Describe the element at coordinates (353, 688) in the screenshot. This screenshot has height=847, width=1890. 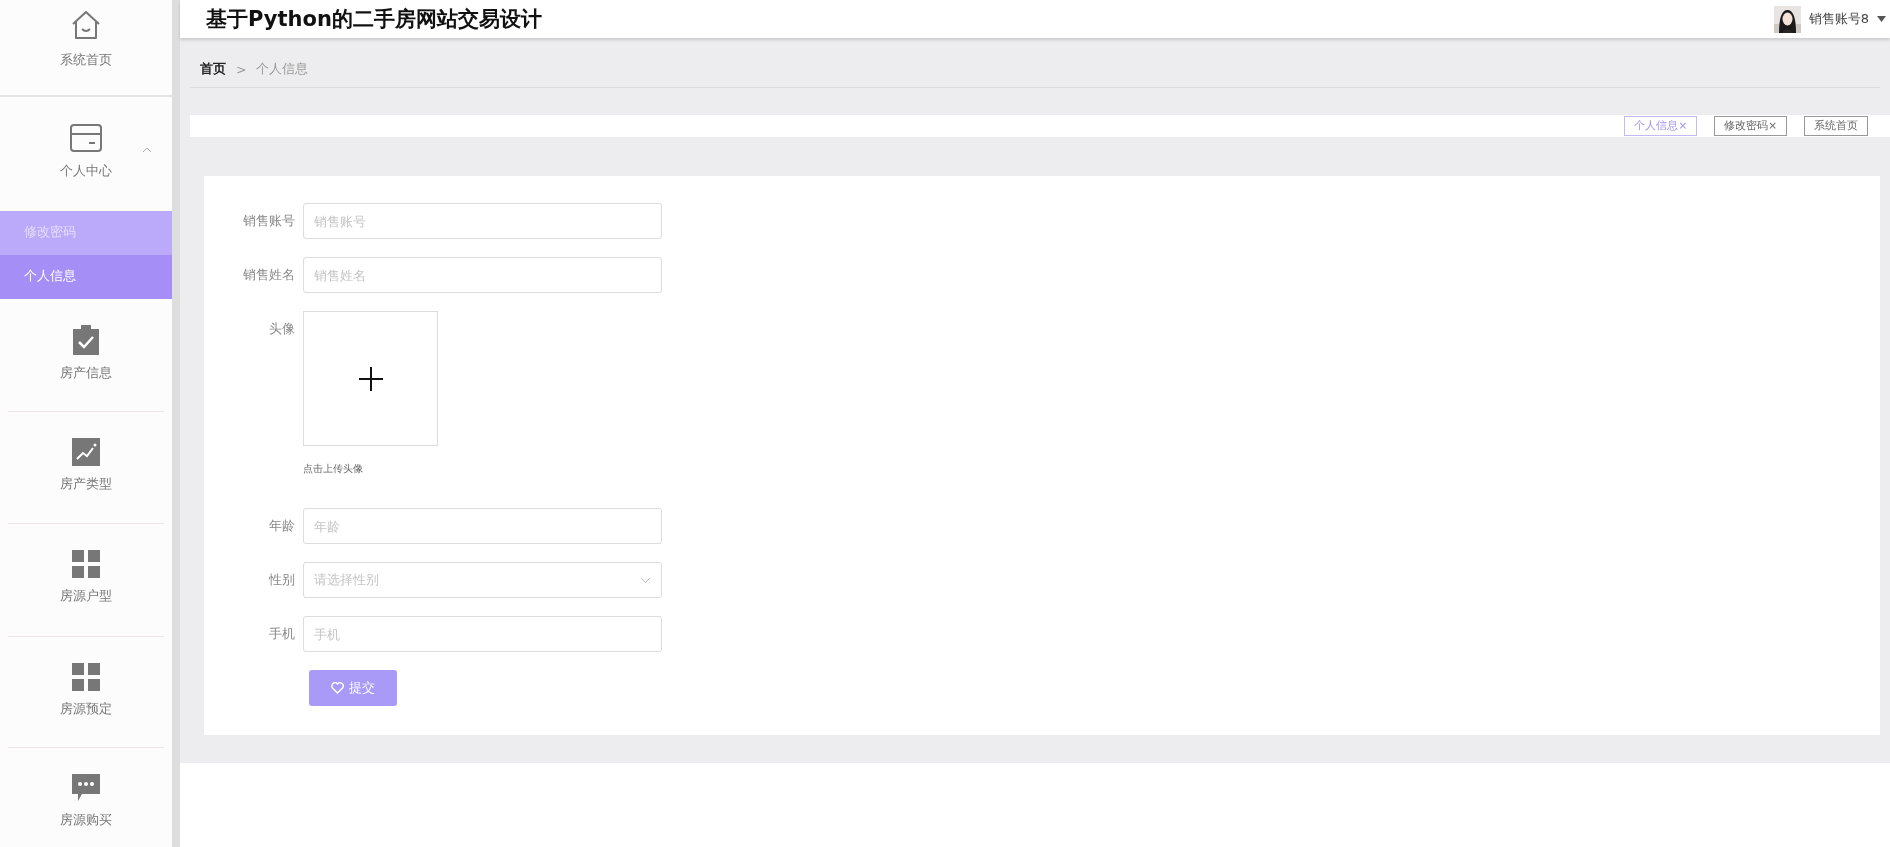
I see `submit-button: 提交` at that location.